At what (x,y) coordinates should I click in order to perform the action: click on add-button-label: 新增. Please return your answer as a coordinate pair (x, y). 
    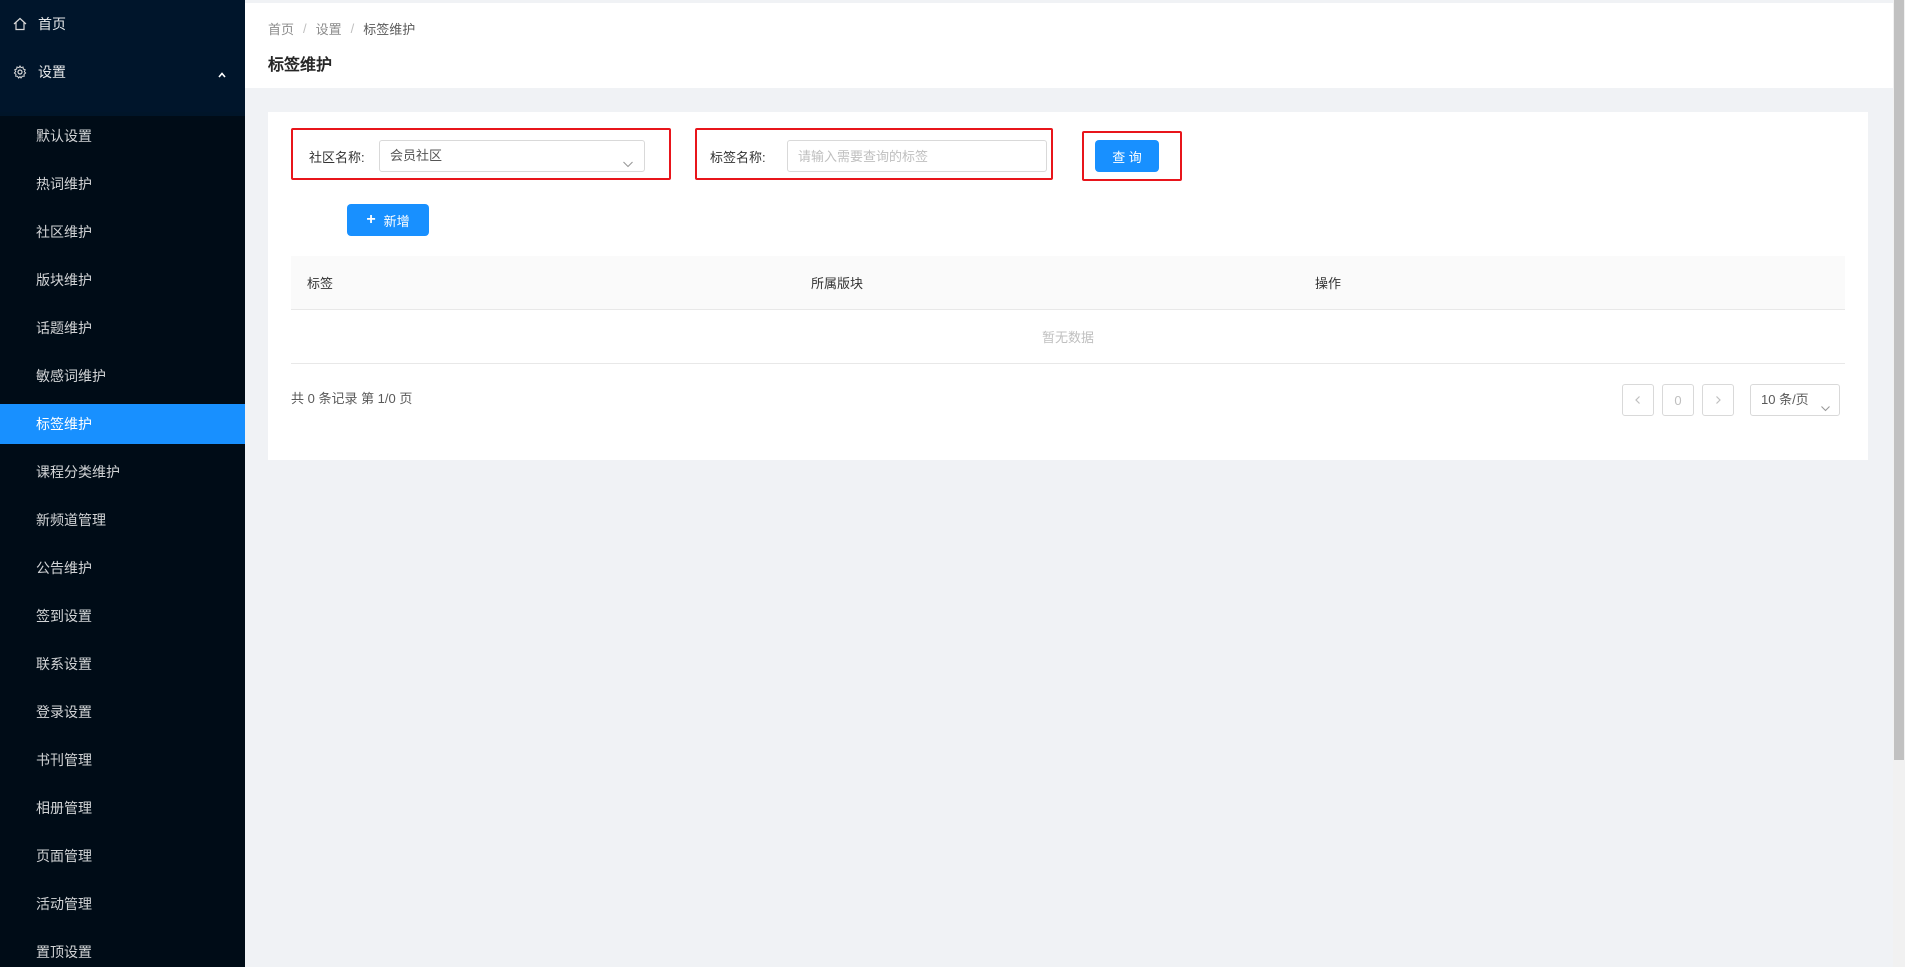
    Looking at the image, I should click on (396, 221).